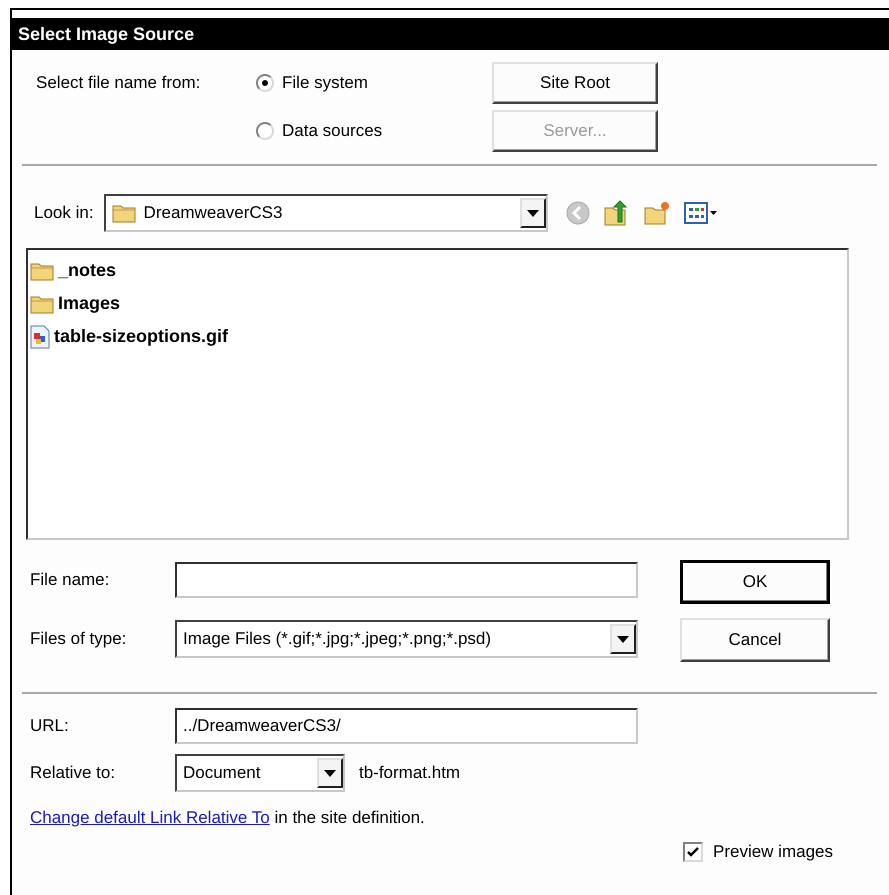 This screenshot has height=895, width=889. Describe the element at coordinates (406, 726) in the screenshot. I see `url-field: ../DreamweaverCS3/` at that location.